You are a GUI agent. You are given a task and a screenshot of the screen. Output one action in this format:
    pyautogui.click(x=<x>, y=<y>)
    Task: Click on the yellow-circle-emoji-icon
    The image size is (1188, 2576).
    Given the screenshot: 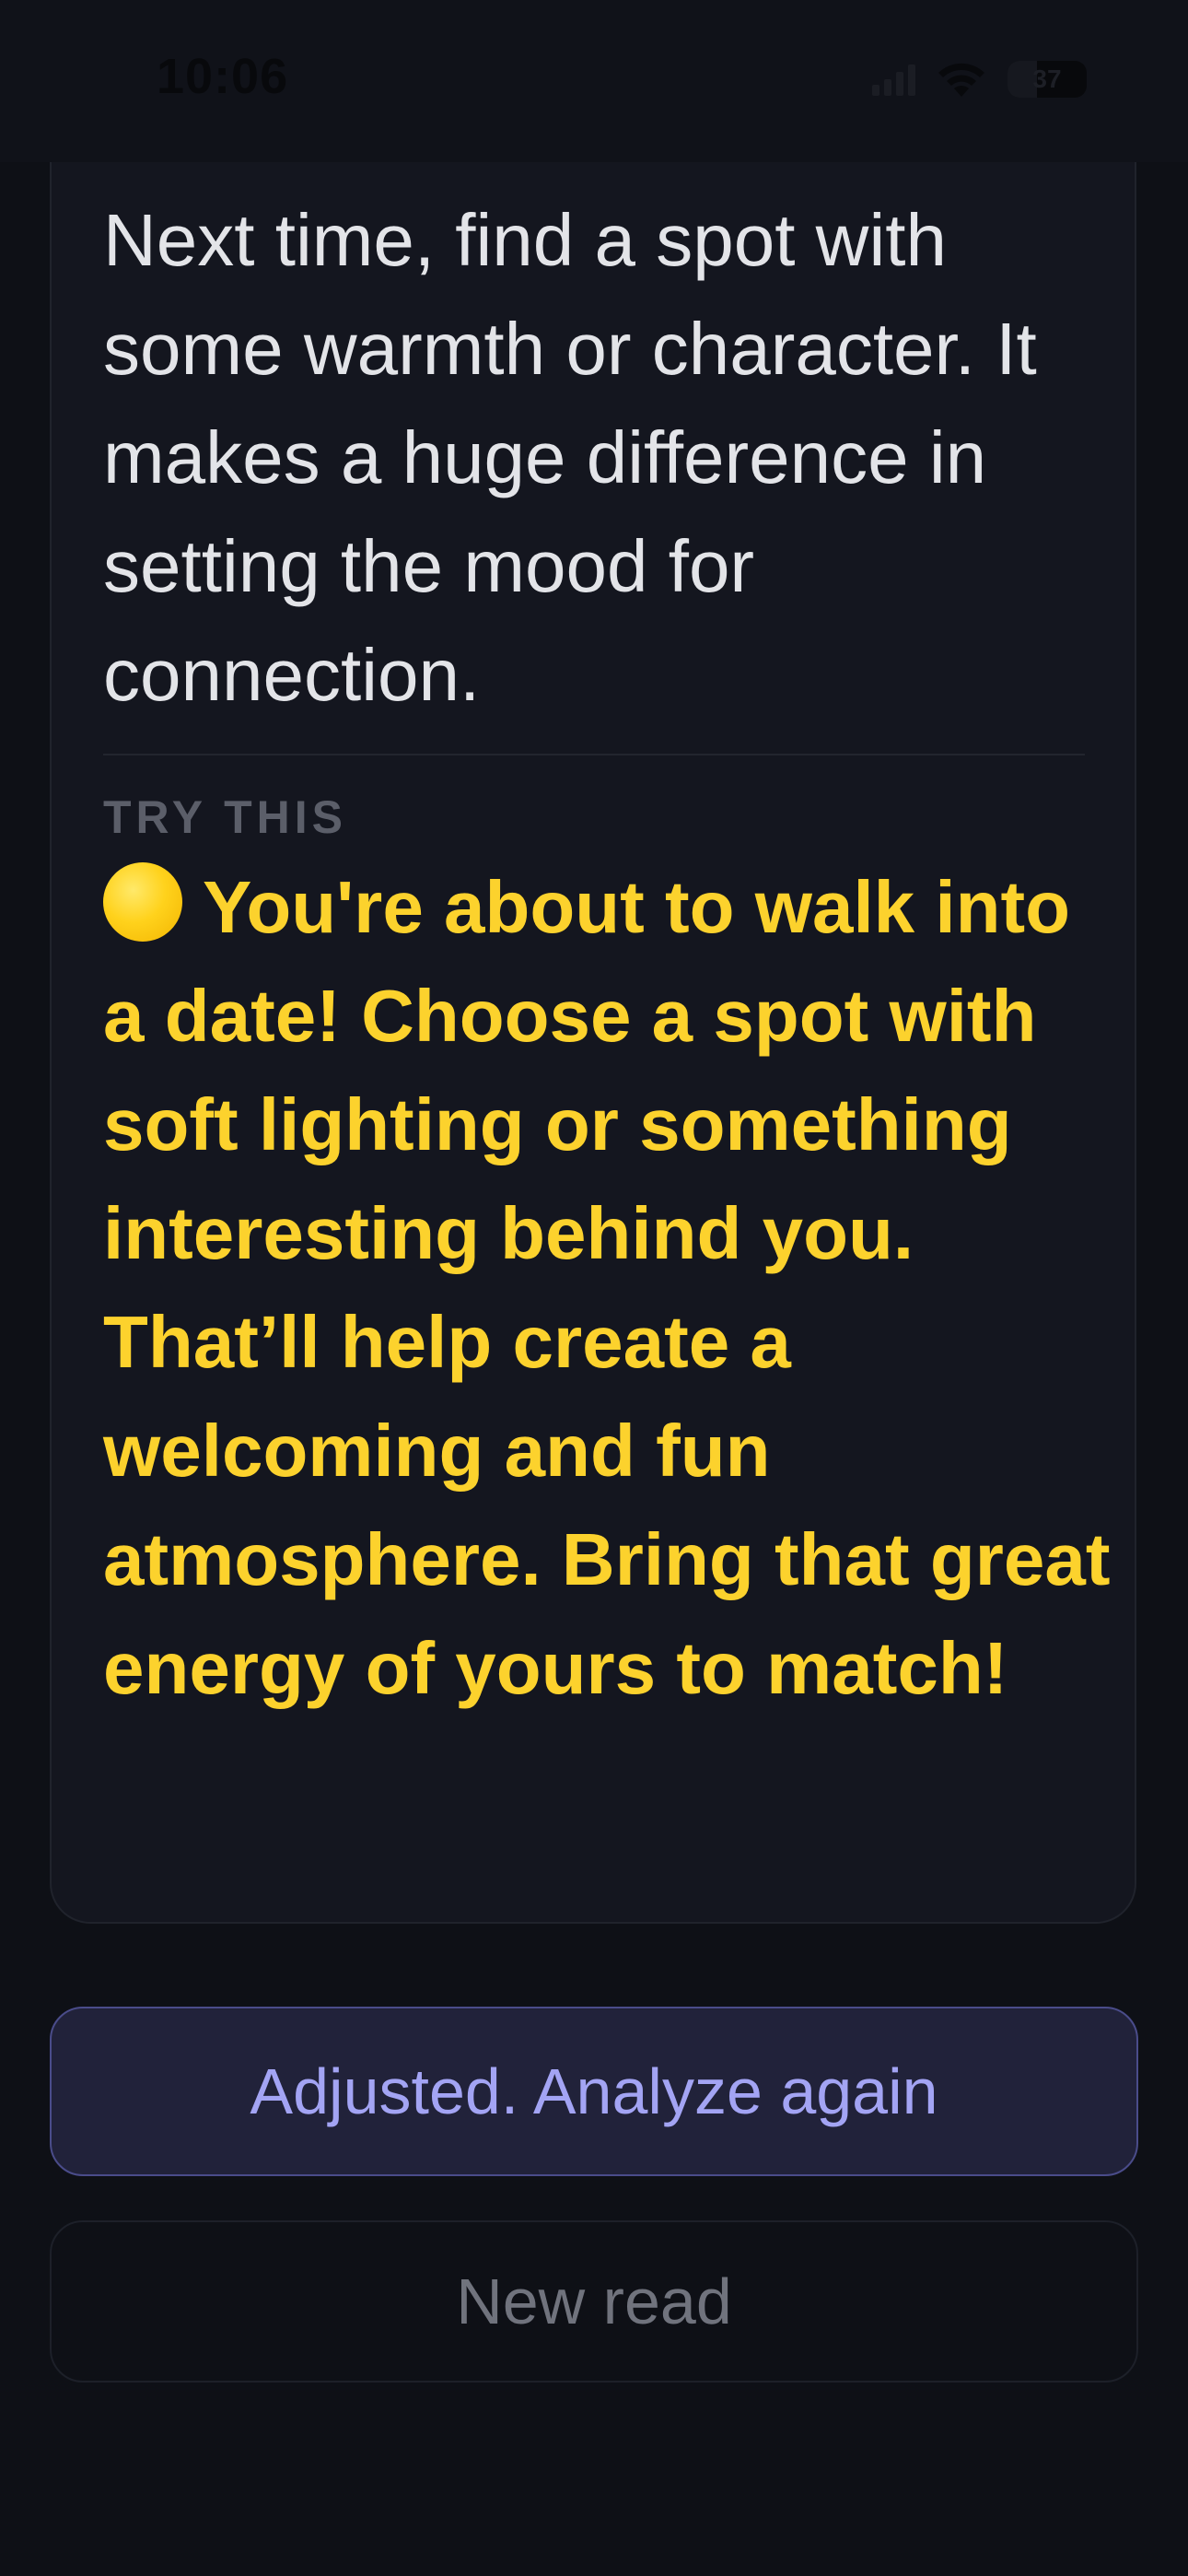 What is the action you would take?
    pyautogui.click(x=143, y=902)
    